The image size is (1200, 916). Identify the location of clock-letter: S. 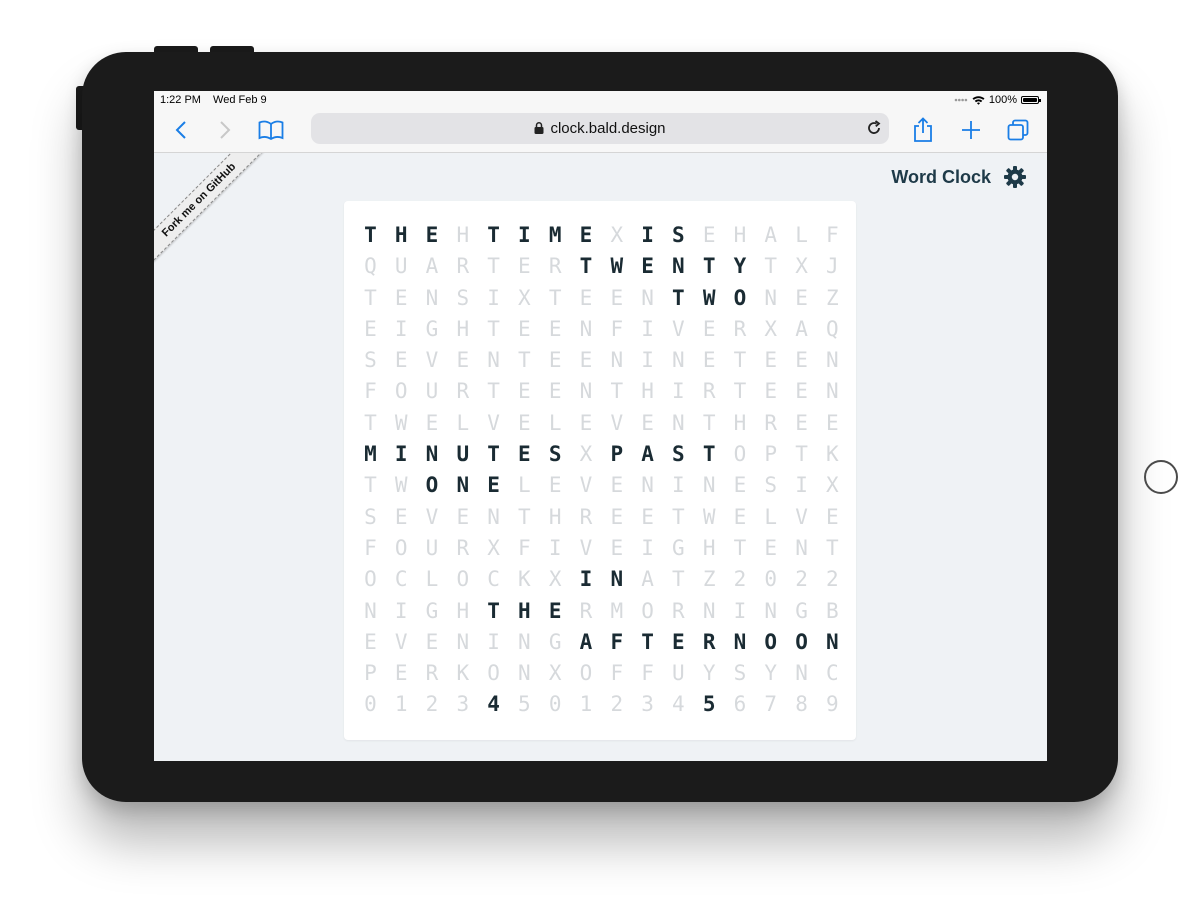
(370, 360).